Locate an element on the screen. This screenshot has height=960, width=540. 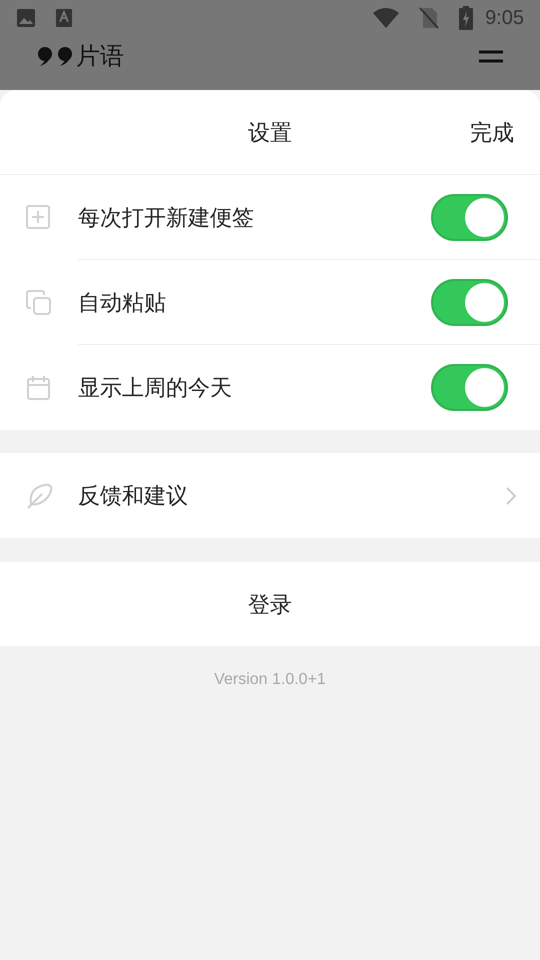
sheet-title: 设置 is located at coordinates (270, 132).